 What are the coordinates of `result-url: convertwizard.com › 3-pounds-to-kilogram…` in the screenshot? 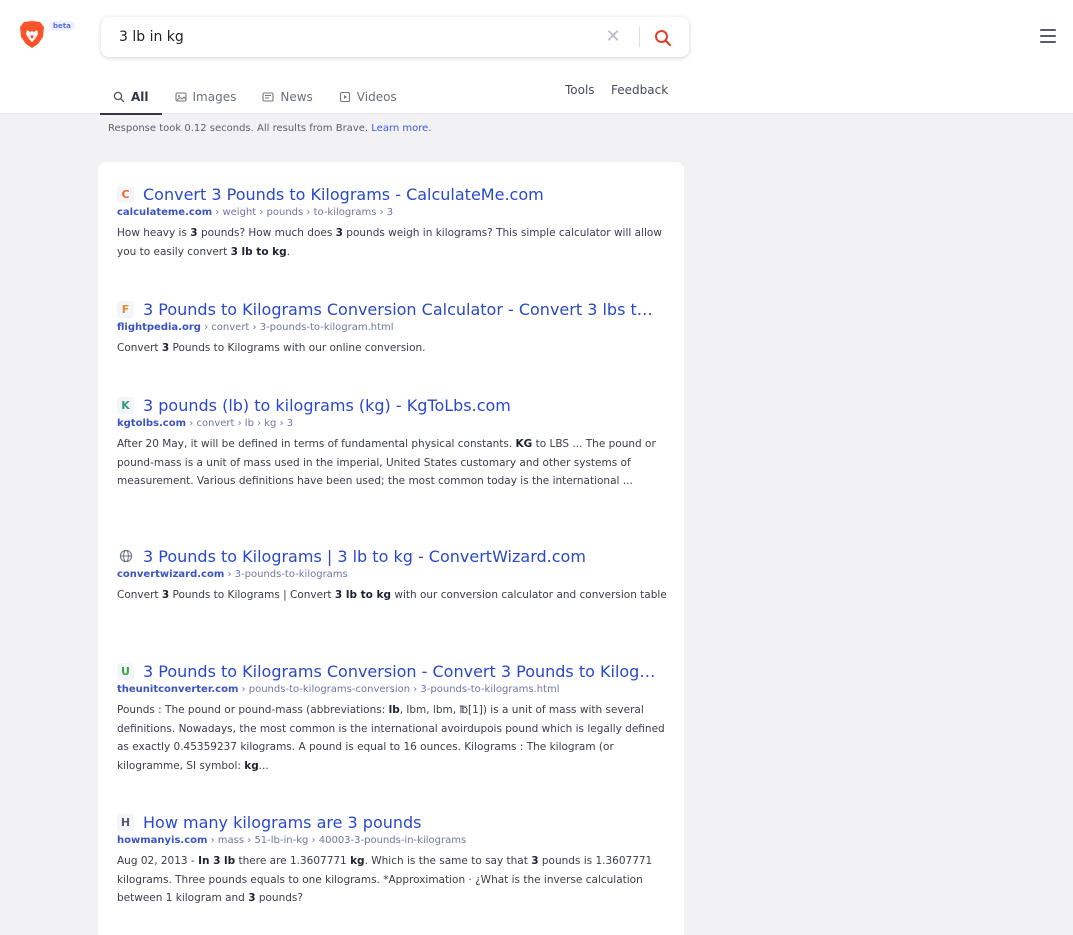 It's located at (360, 574).